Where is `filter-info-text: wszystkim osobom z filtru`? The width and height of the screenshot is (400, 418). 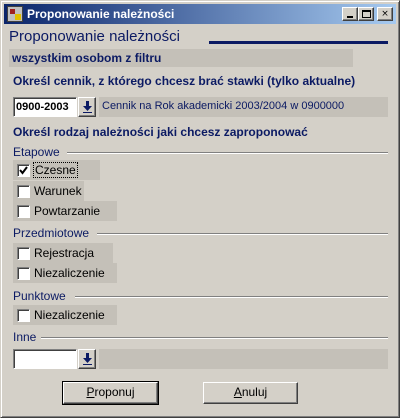
filter-info-text: wszystkim osobom z filtru is located at coordinates (87, 58).